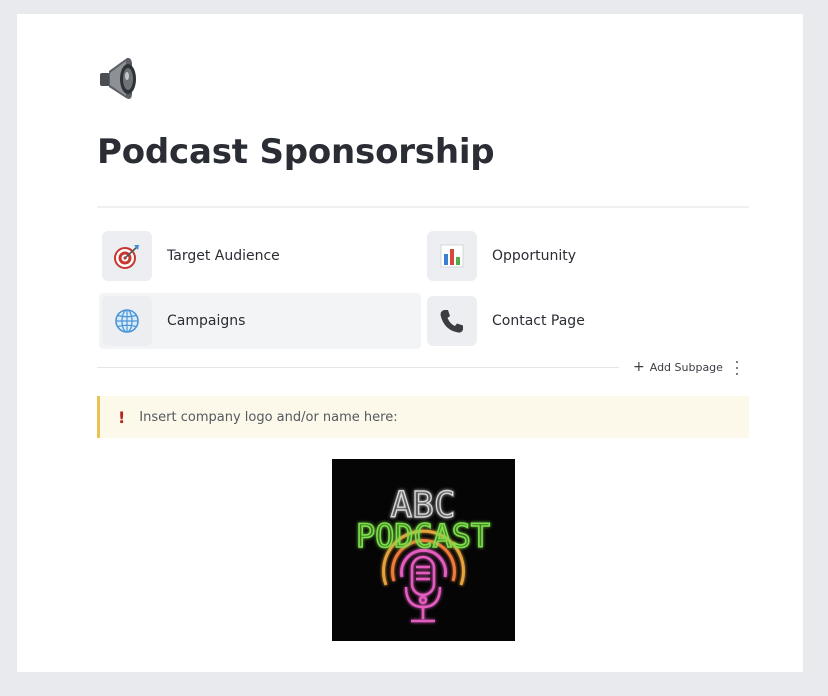  What do you see at coordinates (121, 77) in the screenshot?
I see `speaker-icon` at bounding box center [121, 77].